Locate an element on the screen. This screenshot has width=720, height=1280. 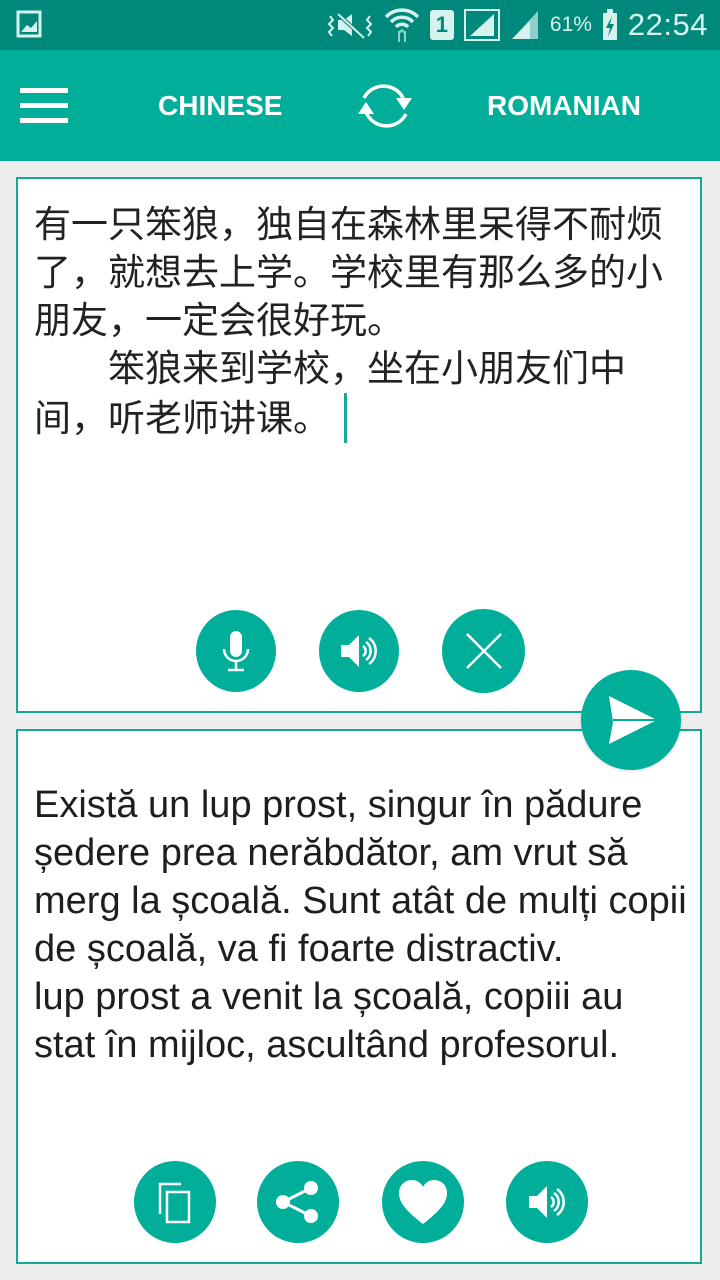
copy-button is located at coordinates (175, 1202).